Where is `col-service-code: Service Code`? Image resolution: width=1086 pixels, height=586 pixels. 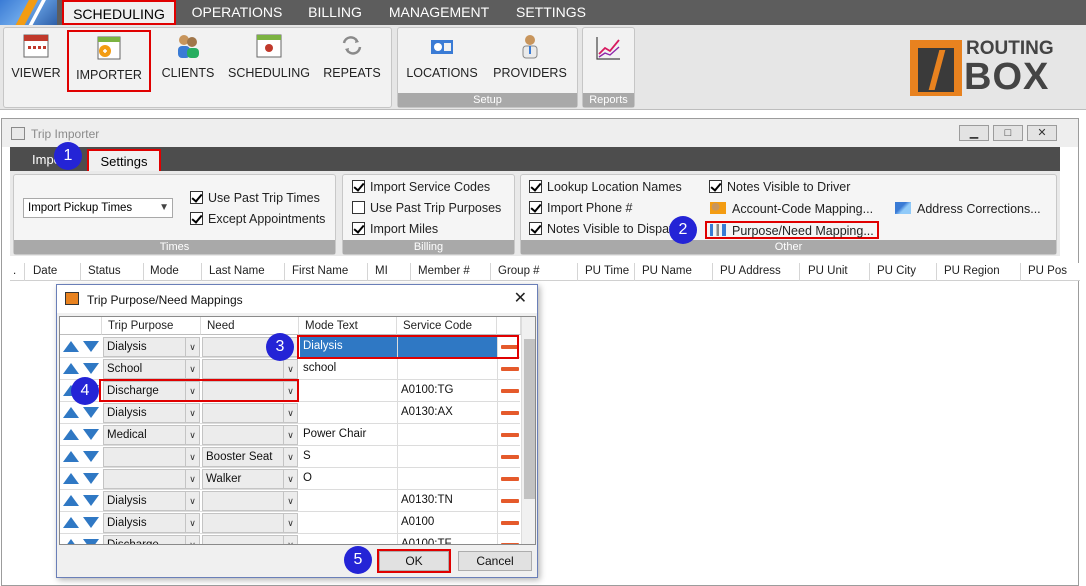 col-service-code: Service Code is located at coordinates (447, 326).